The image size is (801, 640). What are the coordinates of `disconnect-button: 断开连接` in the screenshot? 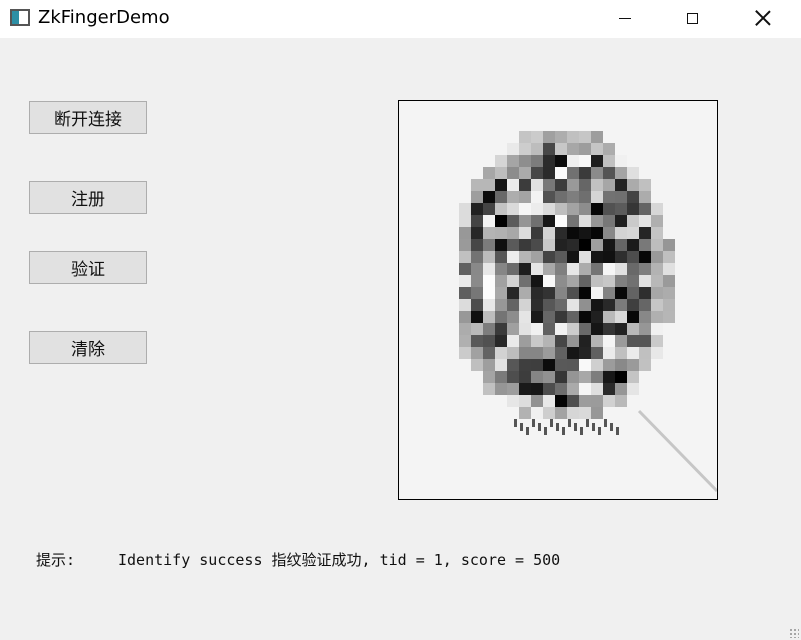 It's located at (88, 117).